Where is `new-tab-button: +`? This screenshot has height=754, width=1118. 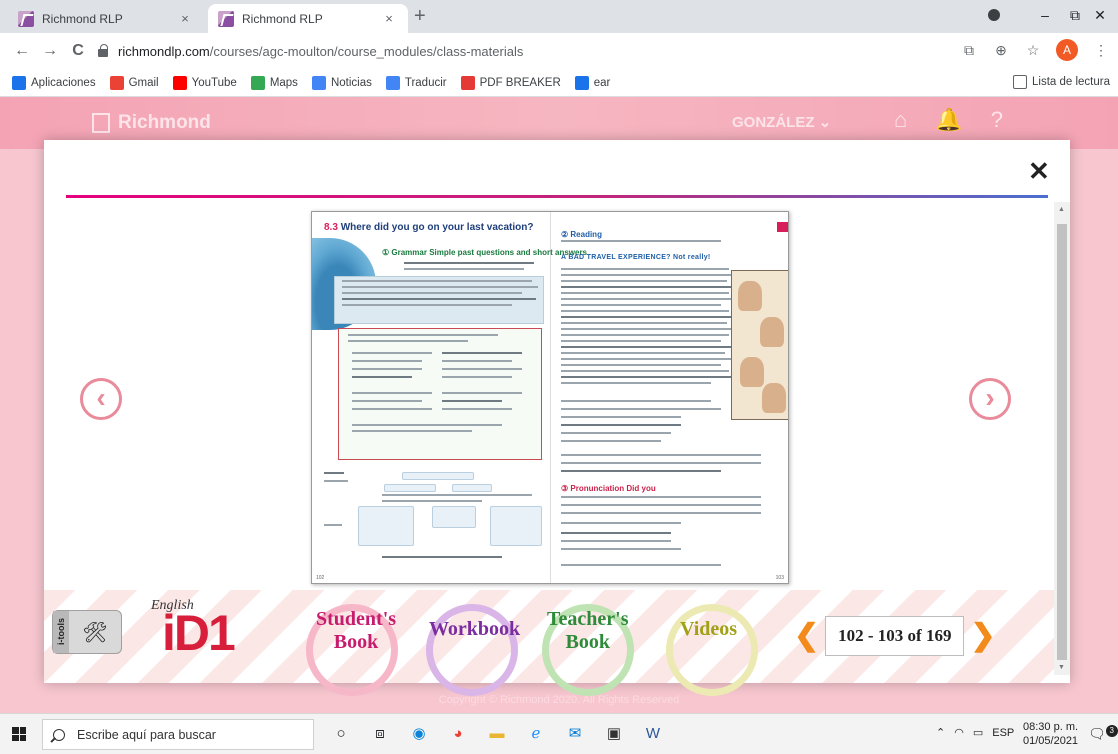 new-tab-button: + is located at coordinates (420, 16).